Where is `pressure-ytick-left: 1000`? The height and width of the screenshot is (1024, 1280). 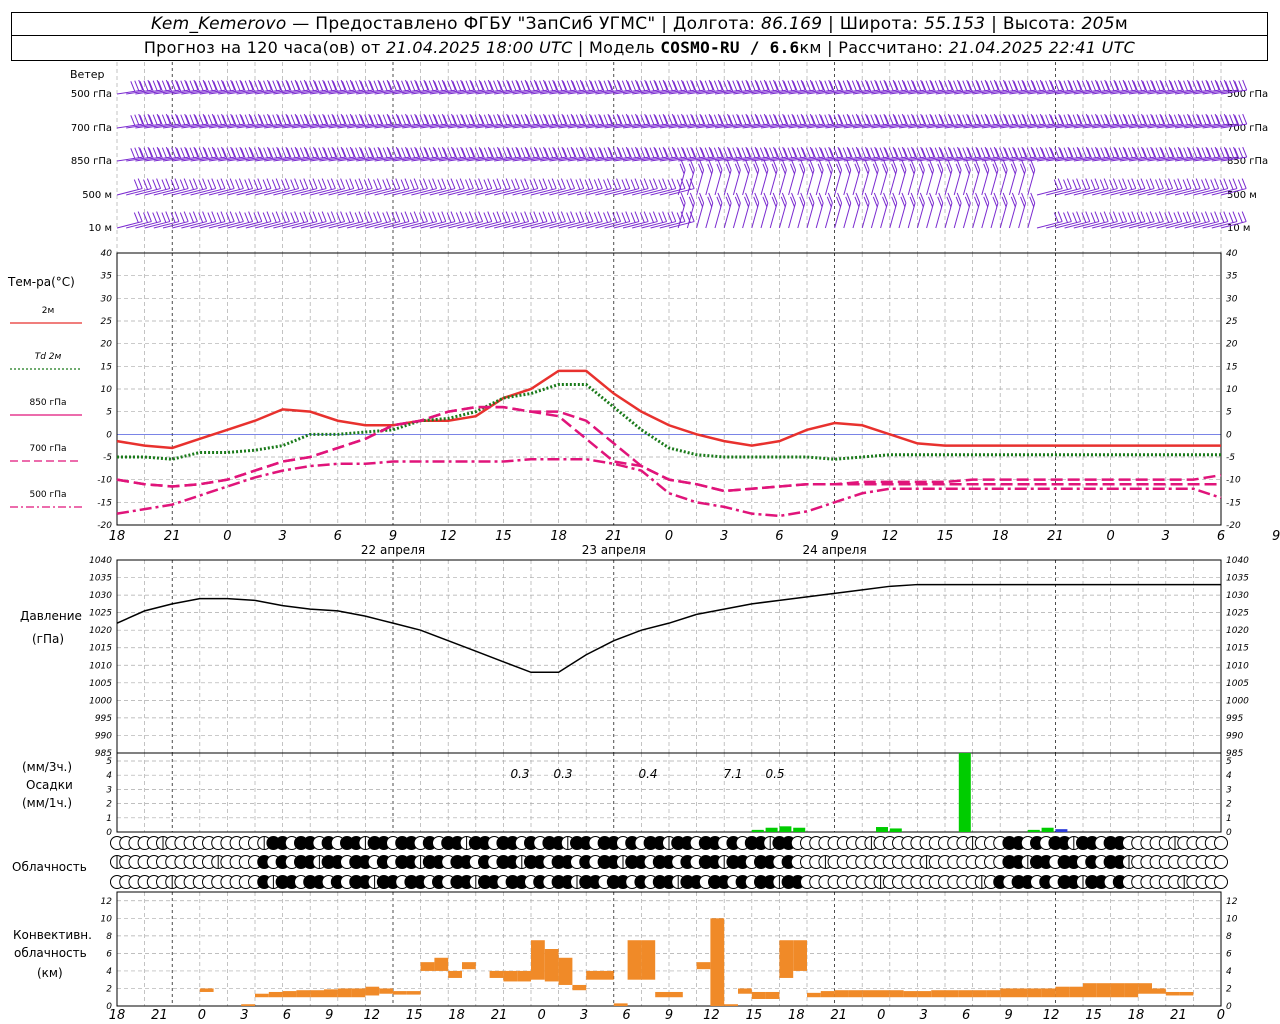
pressure-ytick-left: 1000 is located at coordinates (100, 701).